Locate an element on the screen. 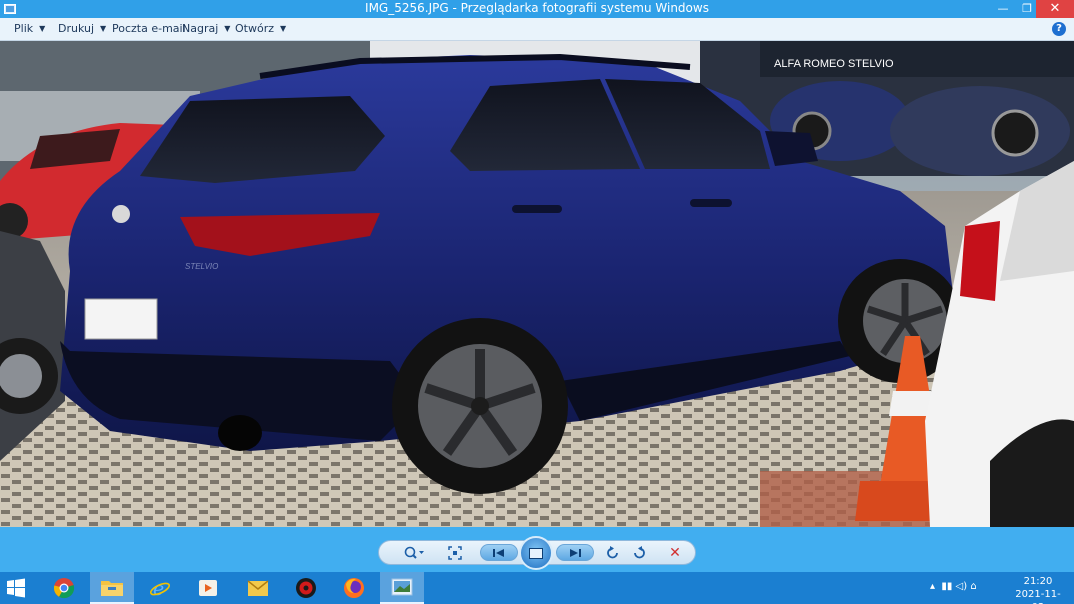 Image resolution: width=1074 pixels, height=604 pixels. taskbar: e ▴ ▮▮ ◁) ⌂ 21:20 2021-11-02 is located at coordinates (537, 588).